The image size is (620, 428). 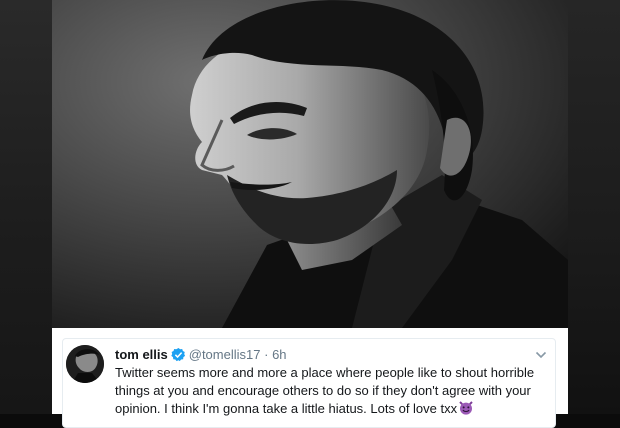 I want to click on avatar, so click(x=85, y=364).